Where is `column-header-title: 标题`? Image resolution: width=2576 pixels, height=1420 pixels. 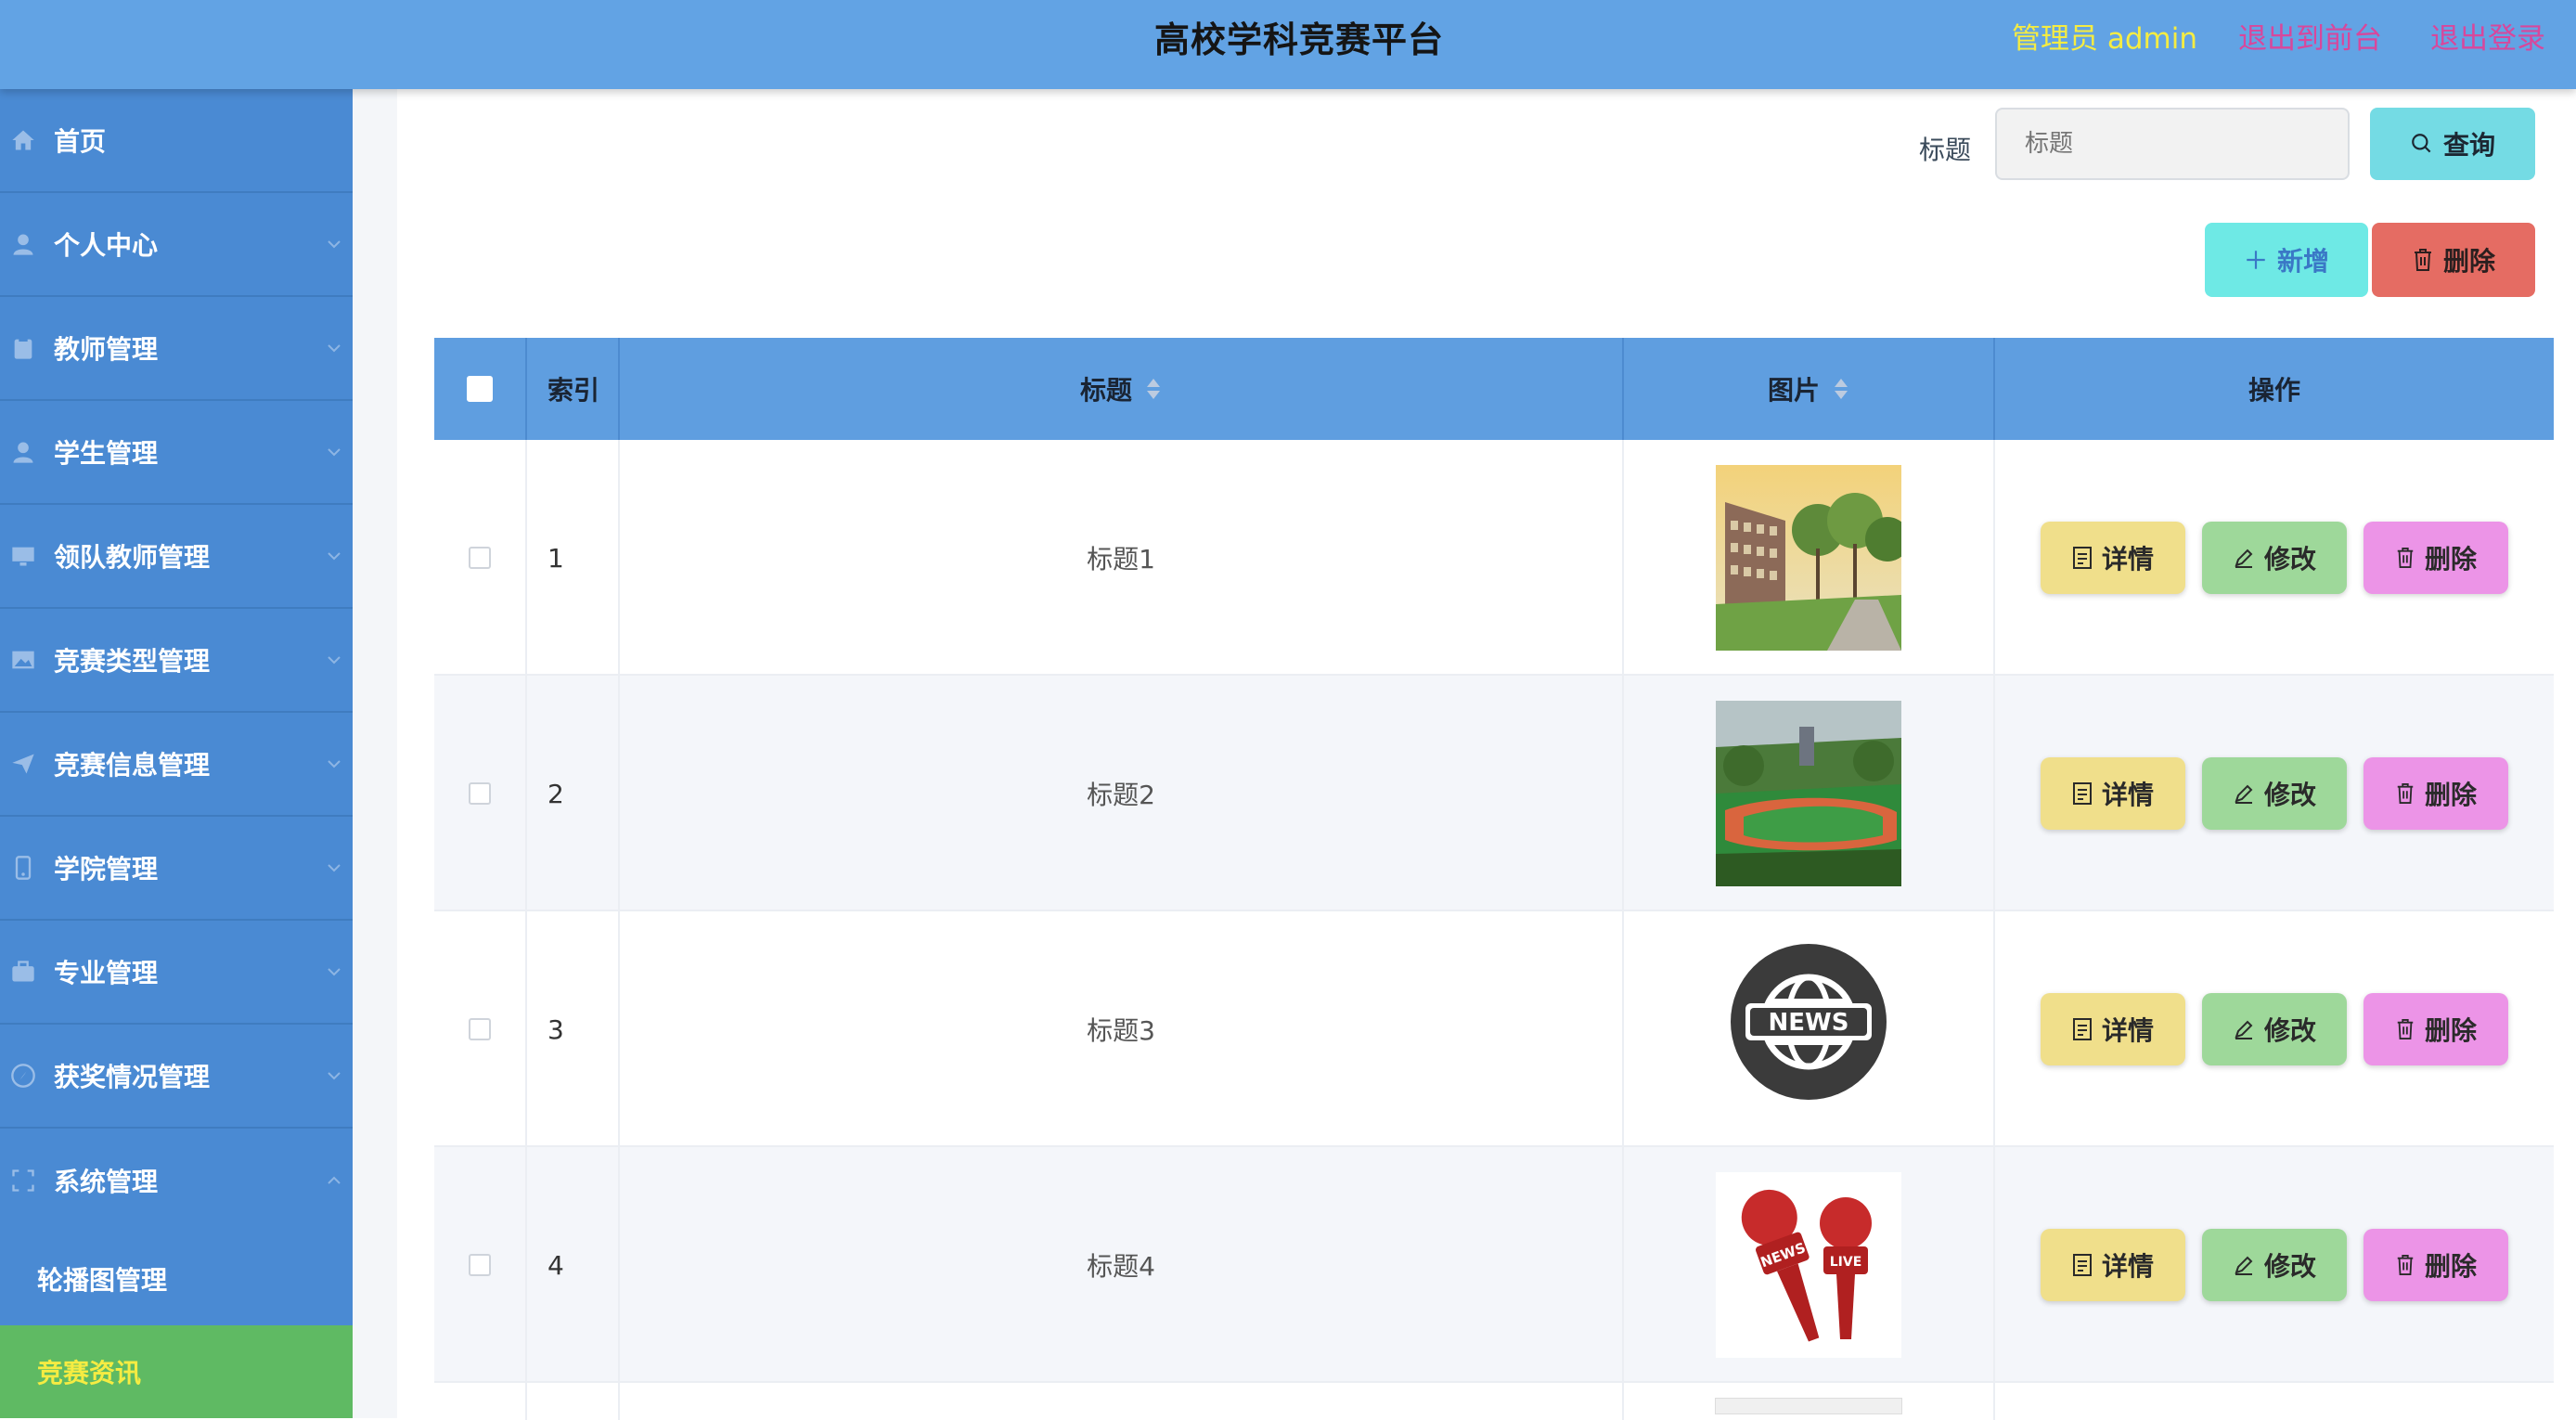
column-header-title: 标题 is located at coordinates (1122, 389).